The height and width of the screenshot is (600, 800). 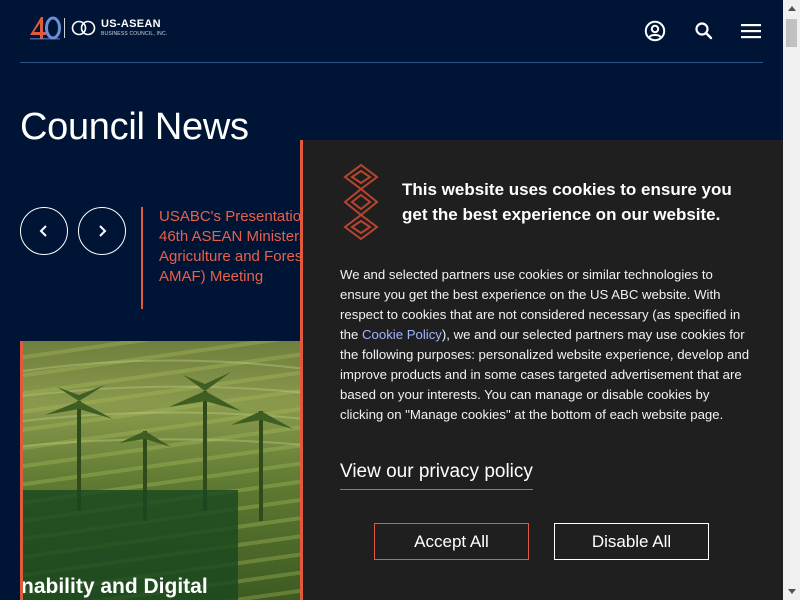 What do you see at coordinates (97, 28) in the screenshot?
I see `site-logo: 40 US-ASEAN BUSINESS COUNCIL, INC.` at bounding box center [97, 28].